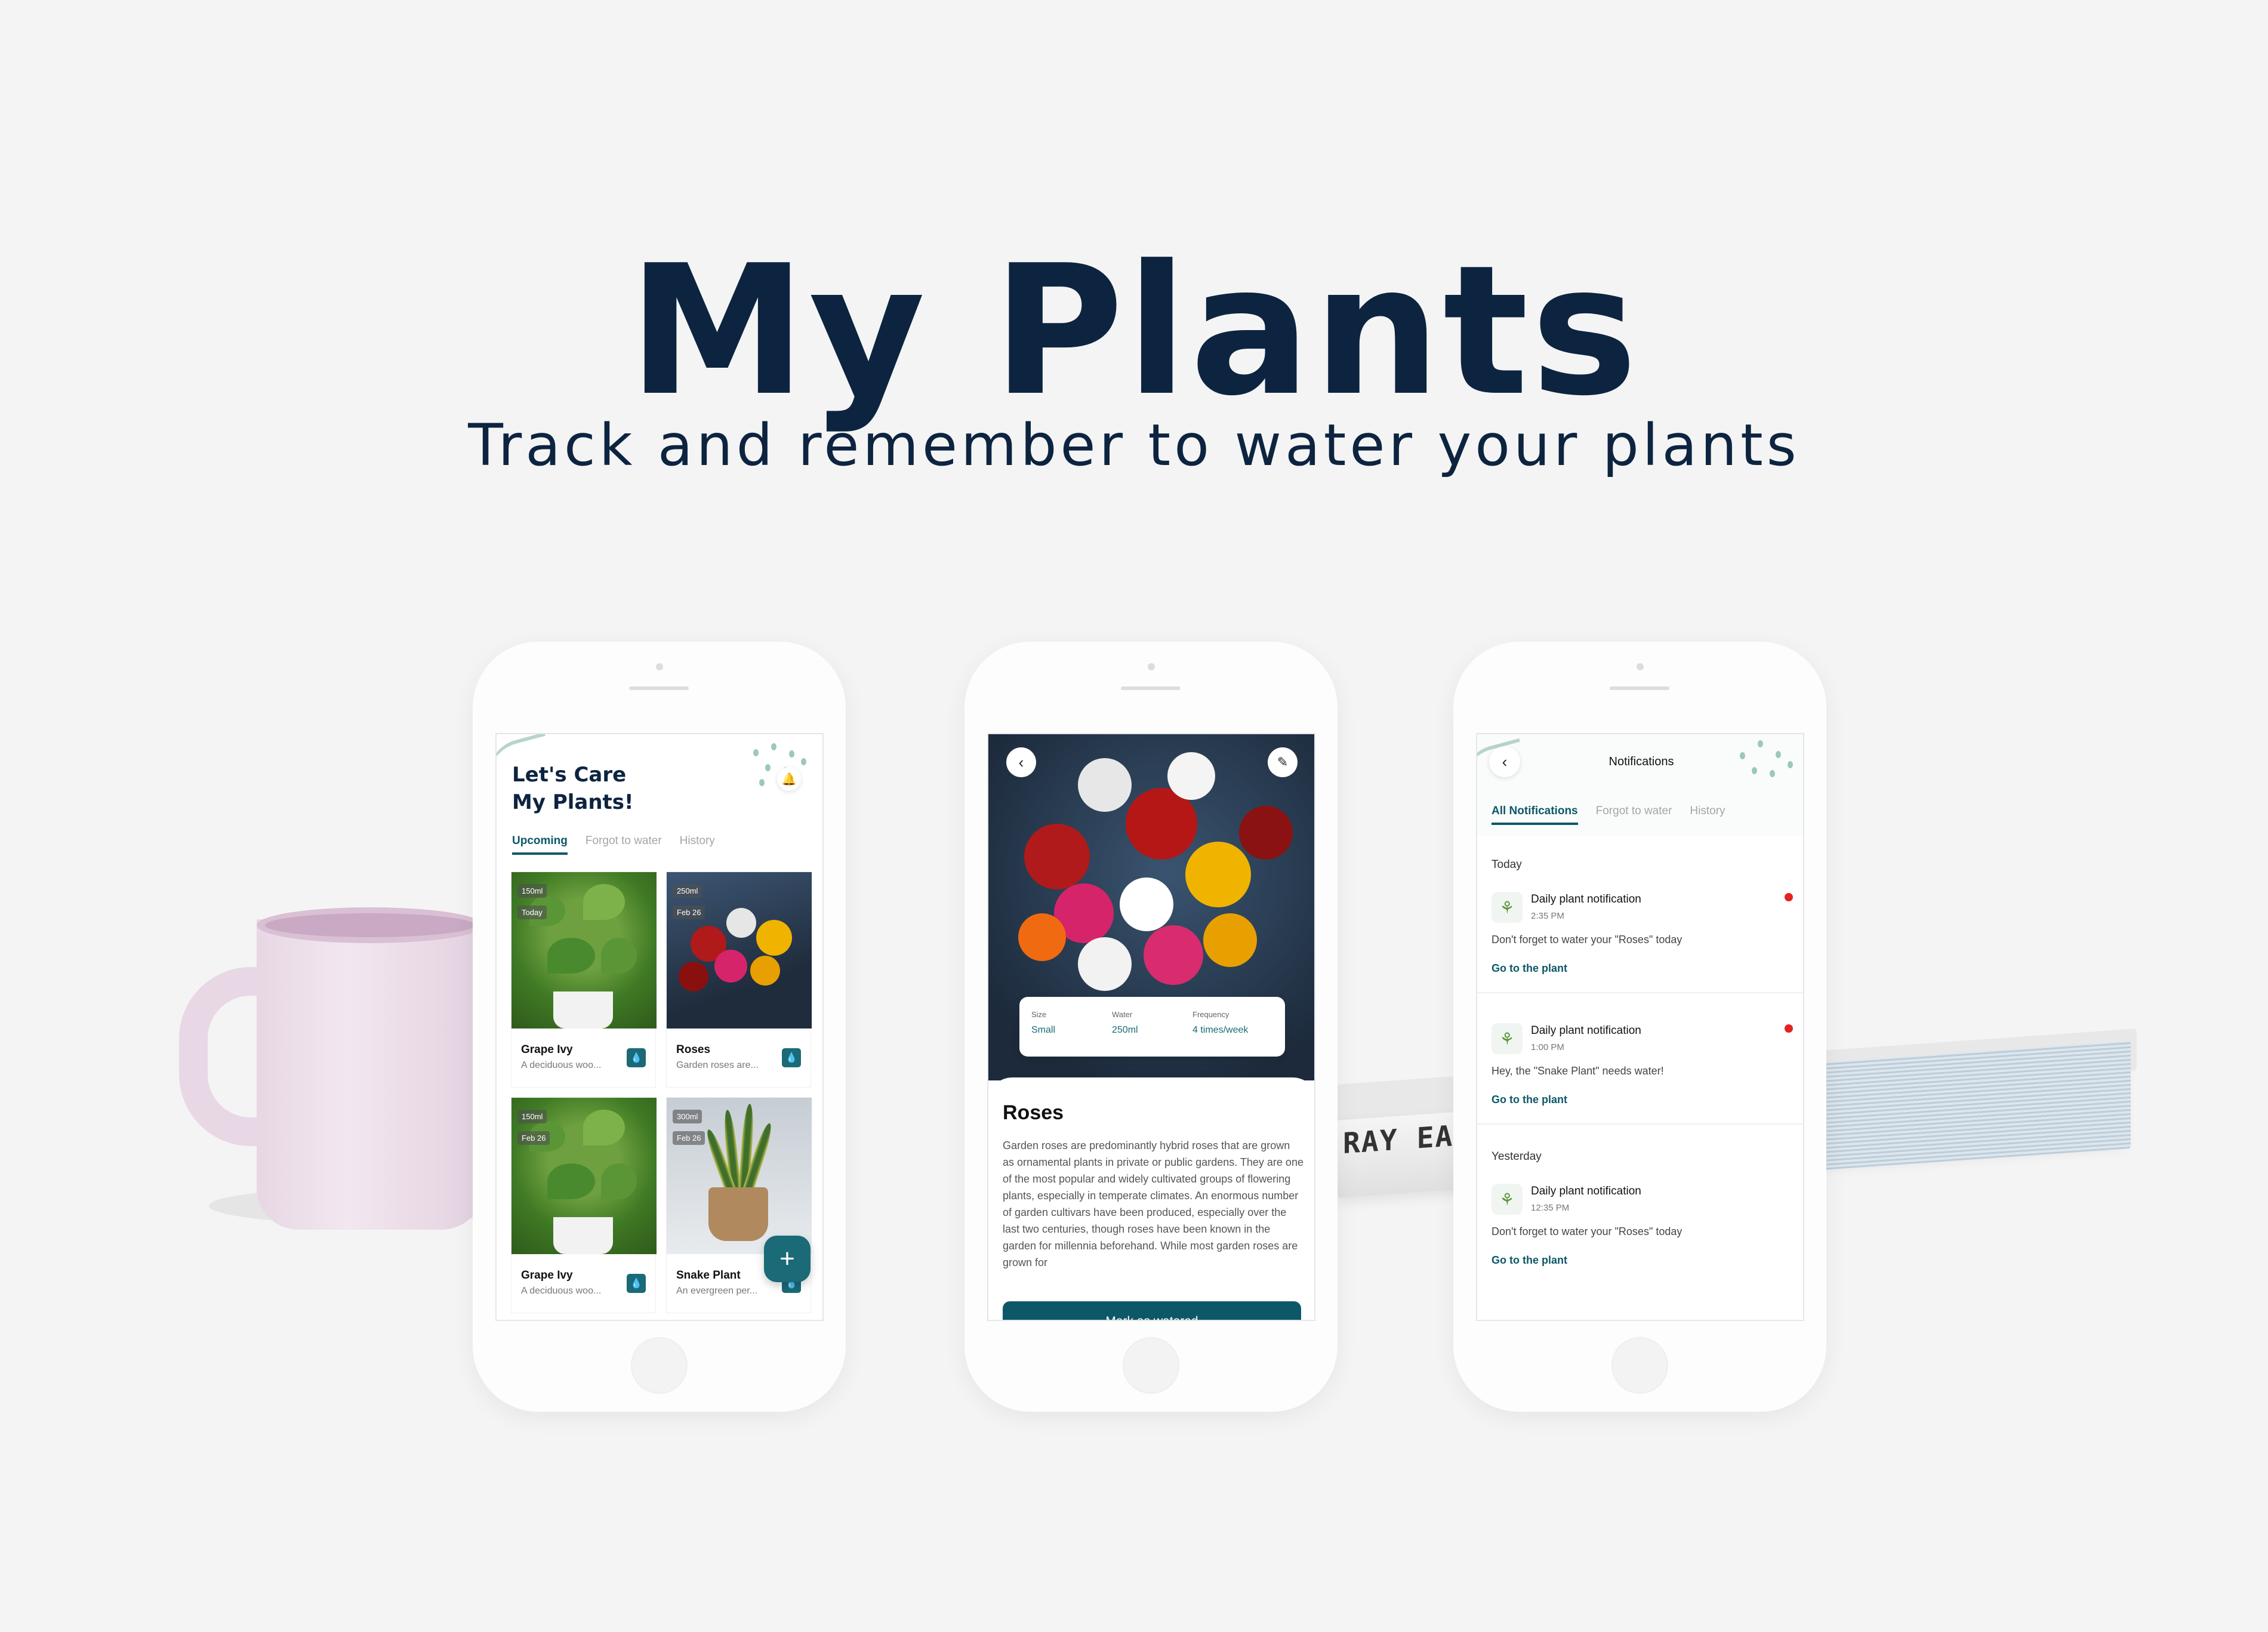  What do you see at coordinates (739, 1176) in the screenshot?
I see `plant-photo: 300ml Feb 26` at bounding box center [739, 1176].